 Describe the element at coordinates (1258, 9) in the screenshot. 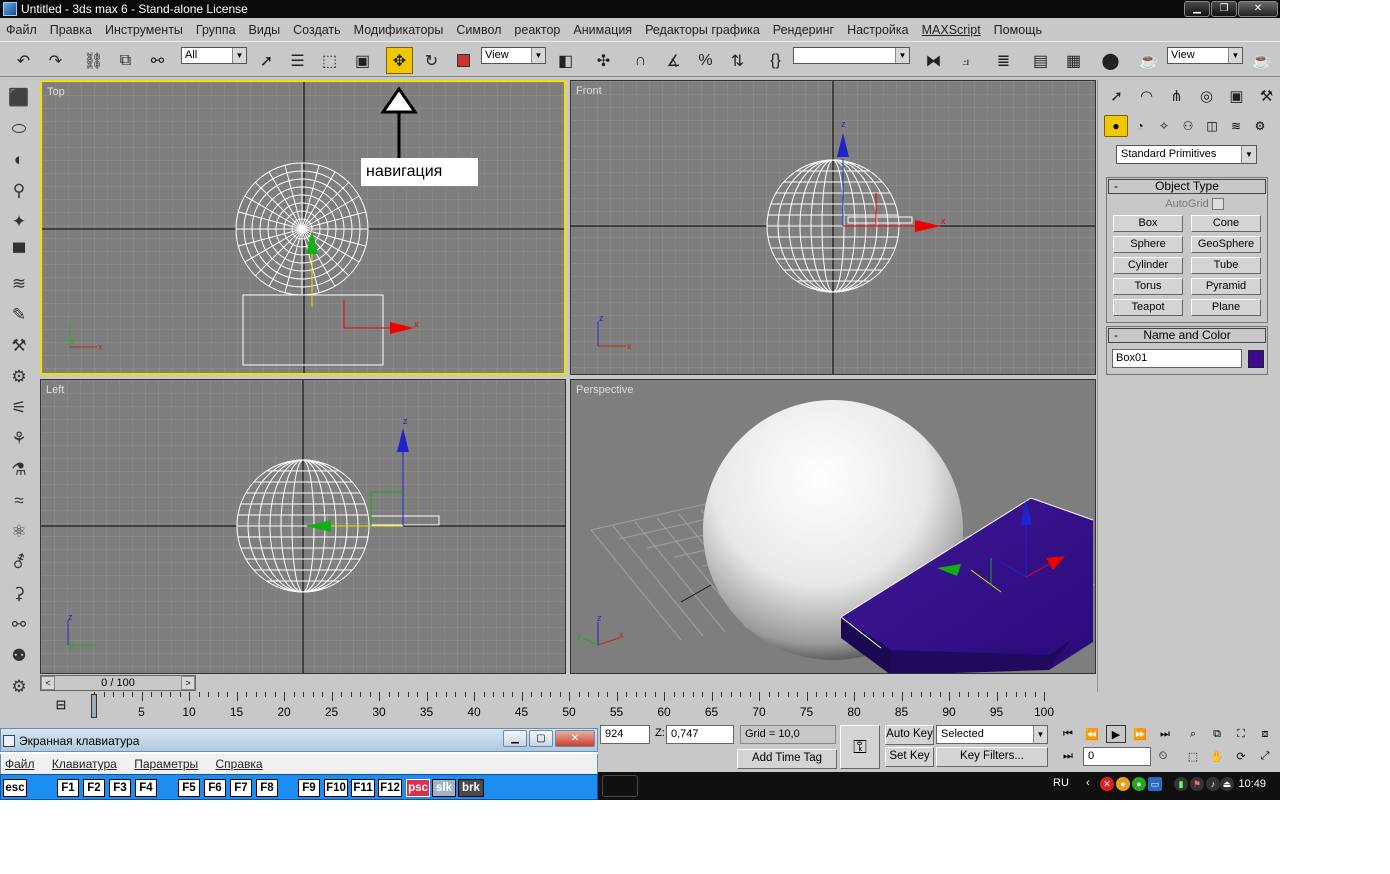

I see `close-button: ✕` at that location.